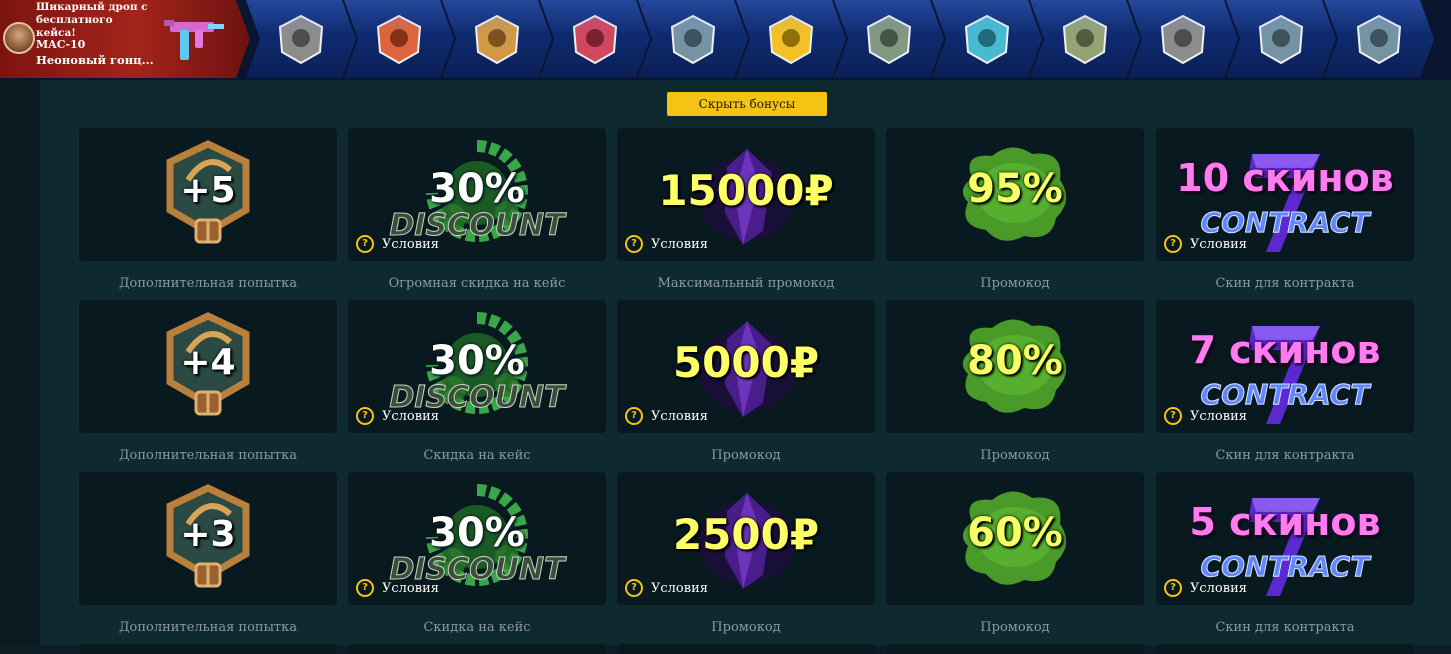  I want to click on bonus-card-promo-max: 5000₽? Условия, so click(746, 366).